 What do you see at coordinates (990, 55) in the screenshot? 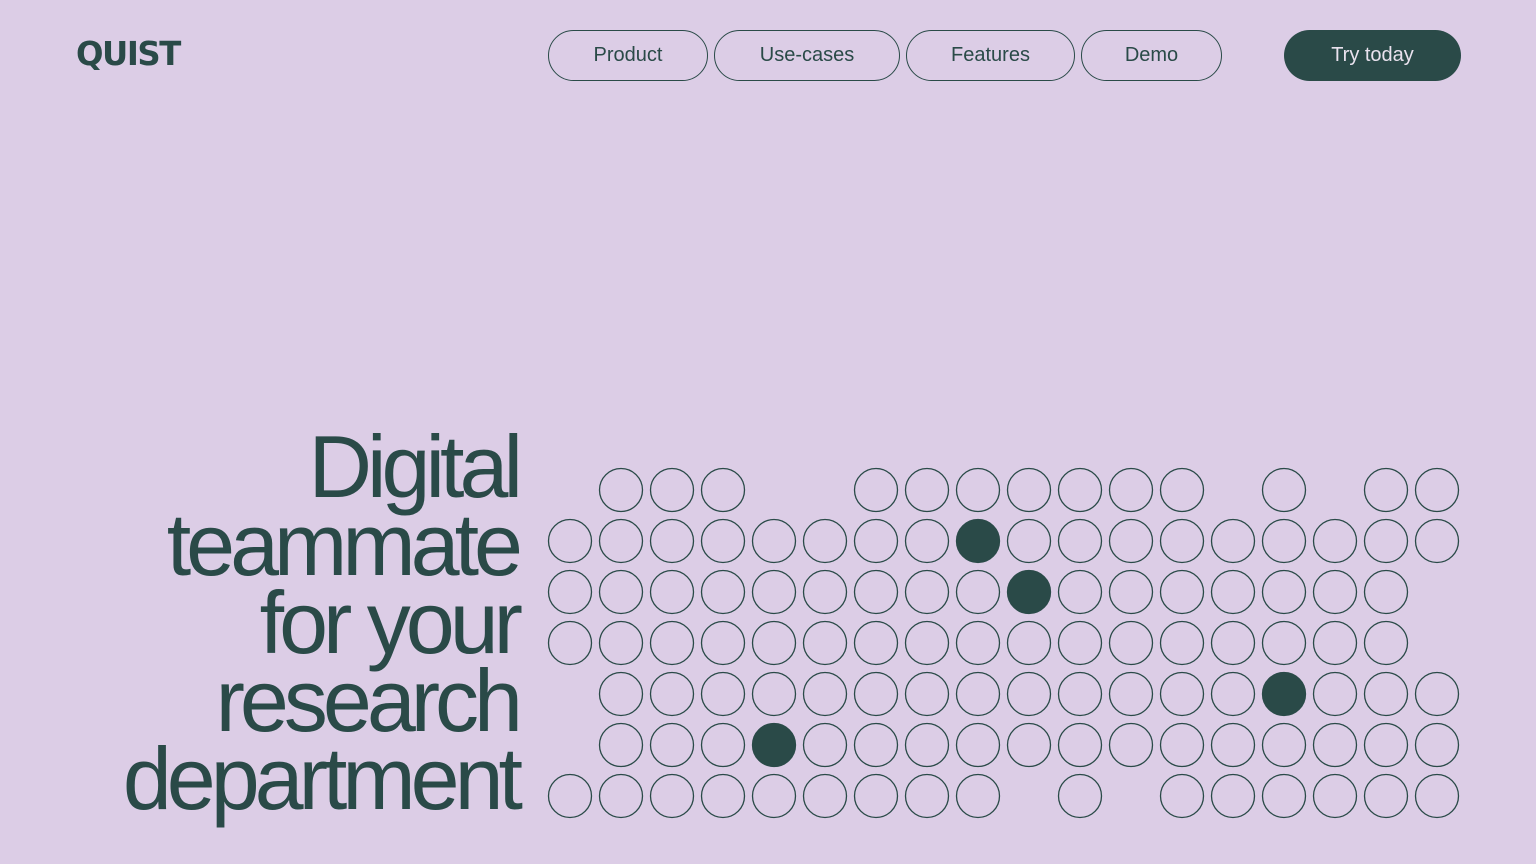
I see `nav-features-button: Features` at bounding box center [990, 55].